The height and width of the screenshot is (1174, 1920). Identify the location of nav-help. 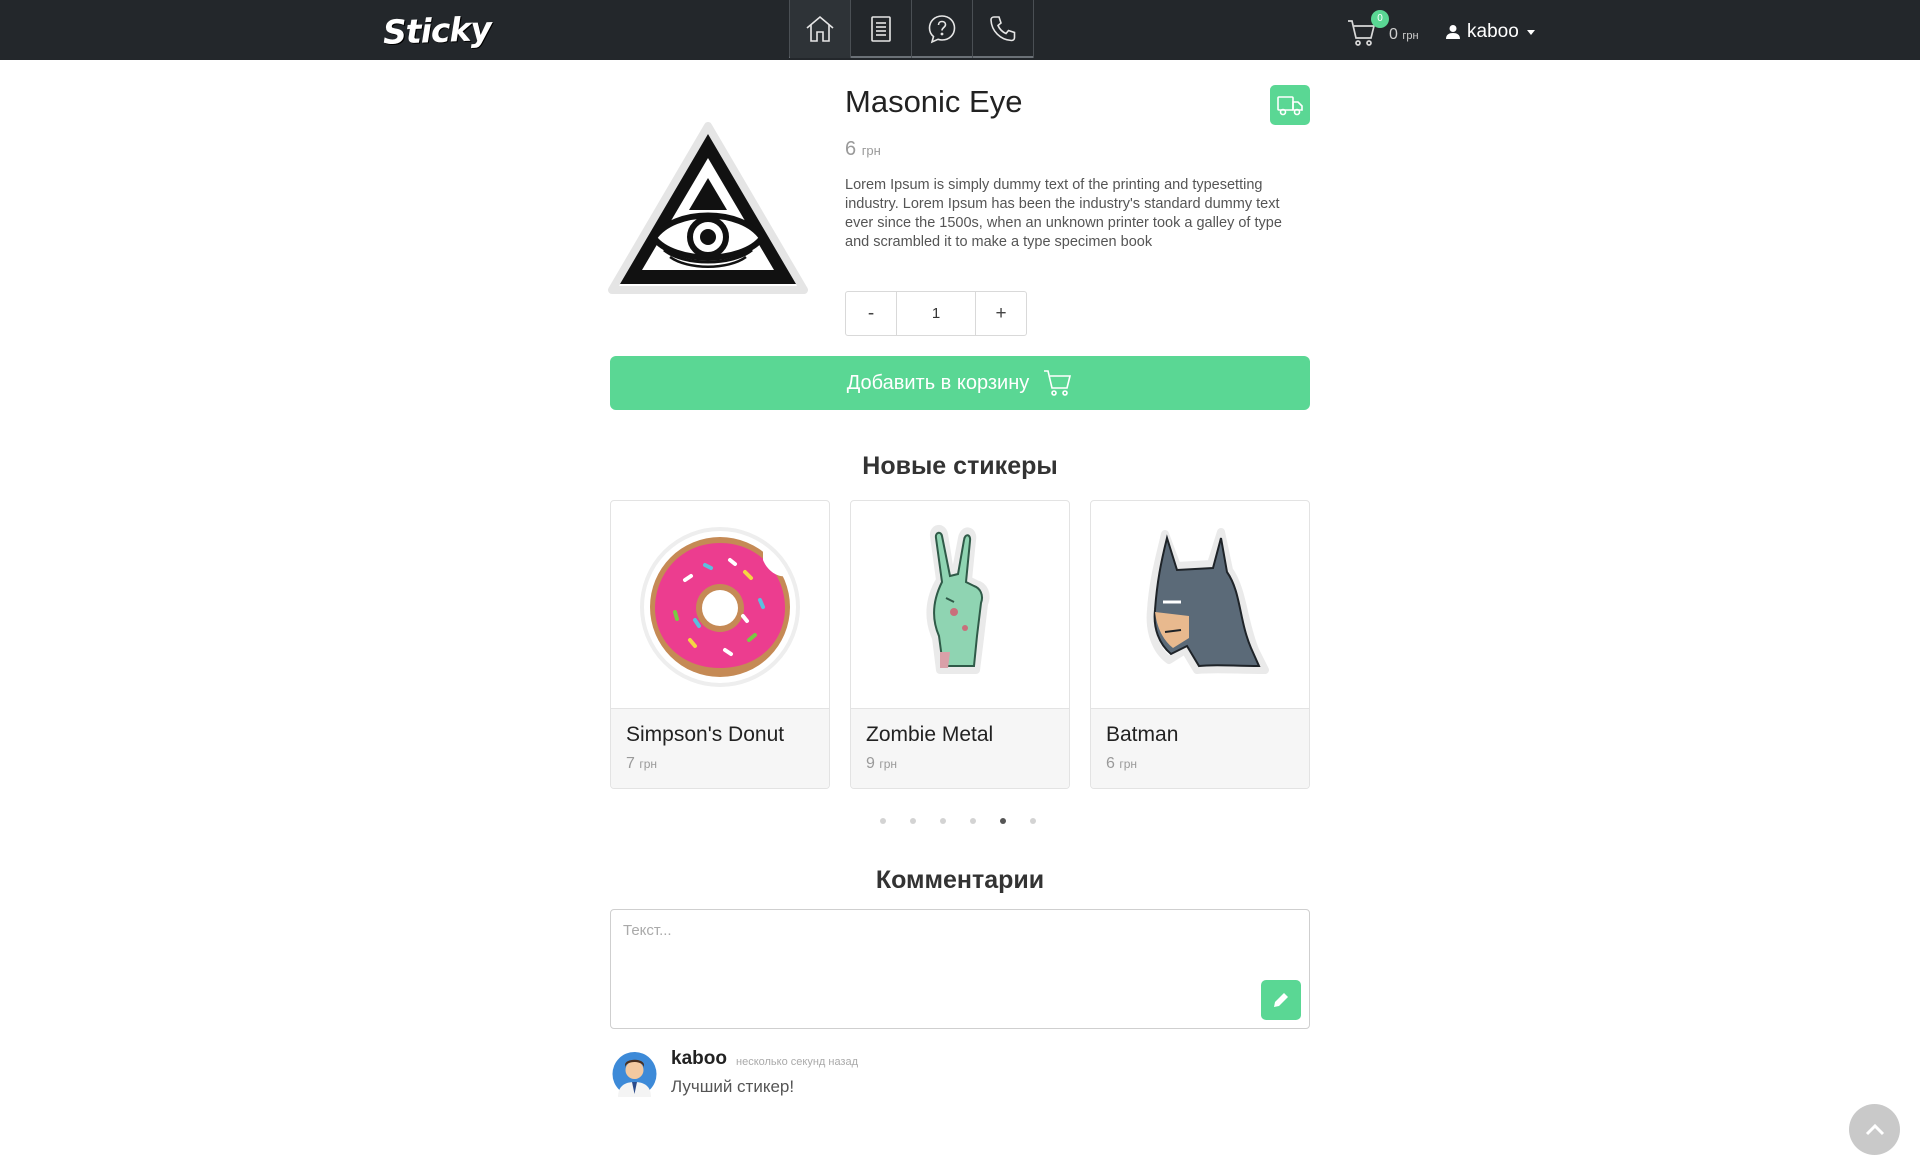
(942, 29).